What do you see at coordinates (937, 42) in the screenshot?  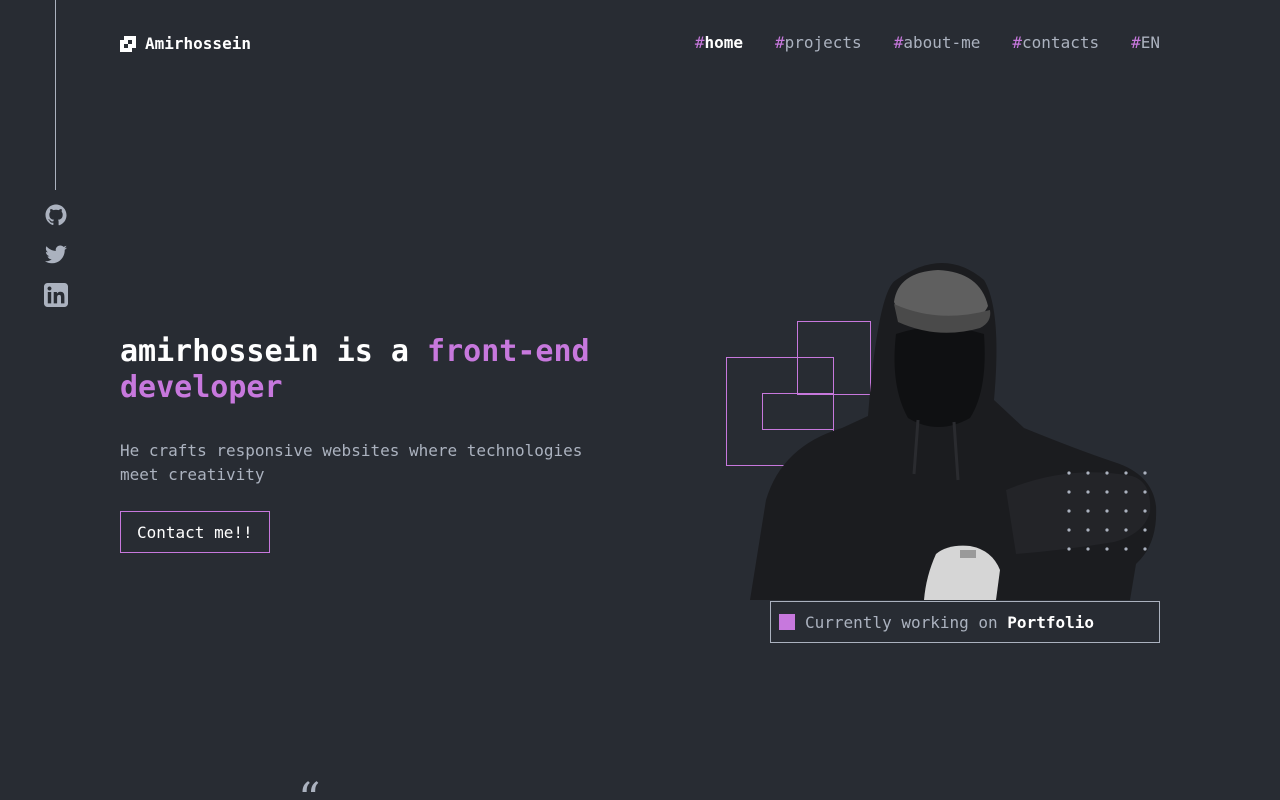 I see `nav-item-about-me: #about-me` at bounding box center [937, 42].